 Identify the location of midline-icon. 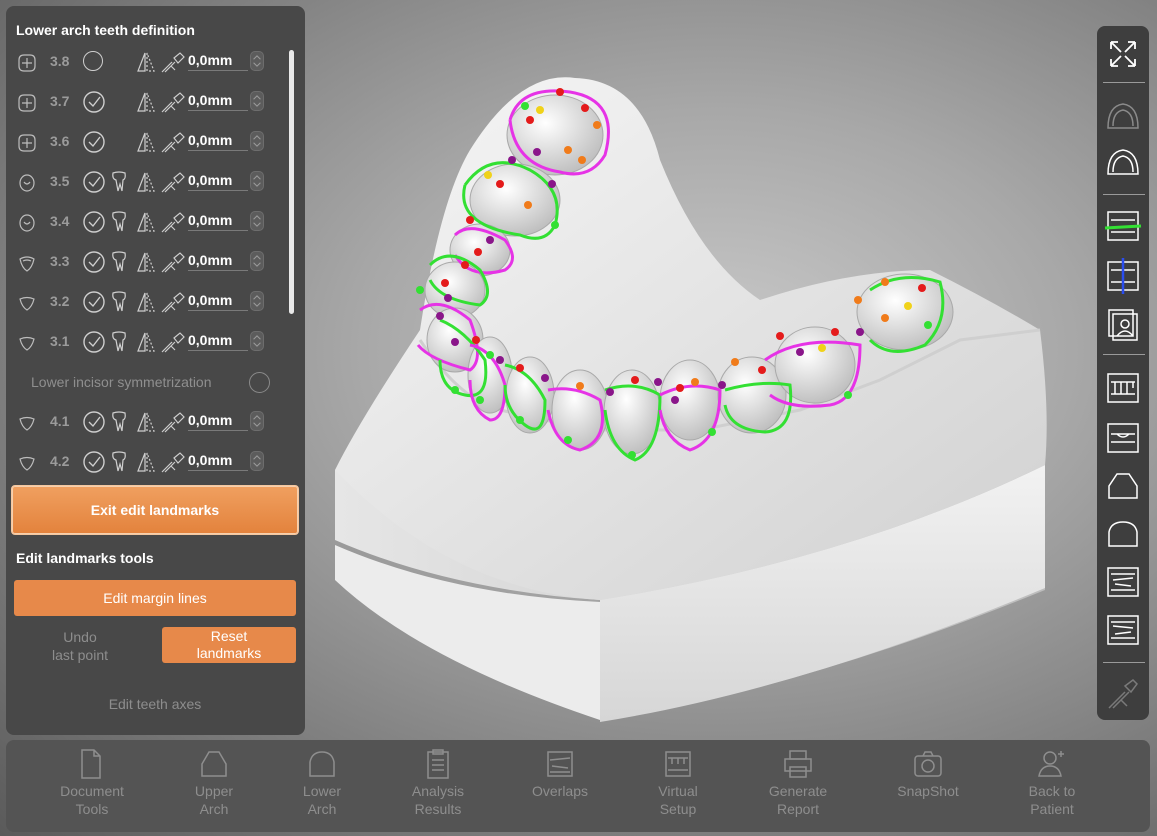
(1123, 276).